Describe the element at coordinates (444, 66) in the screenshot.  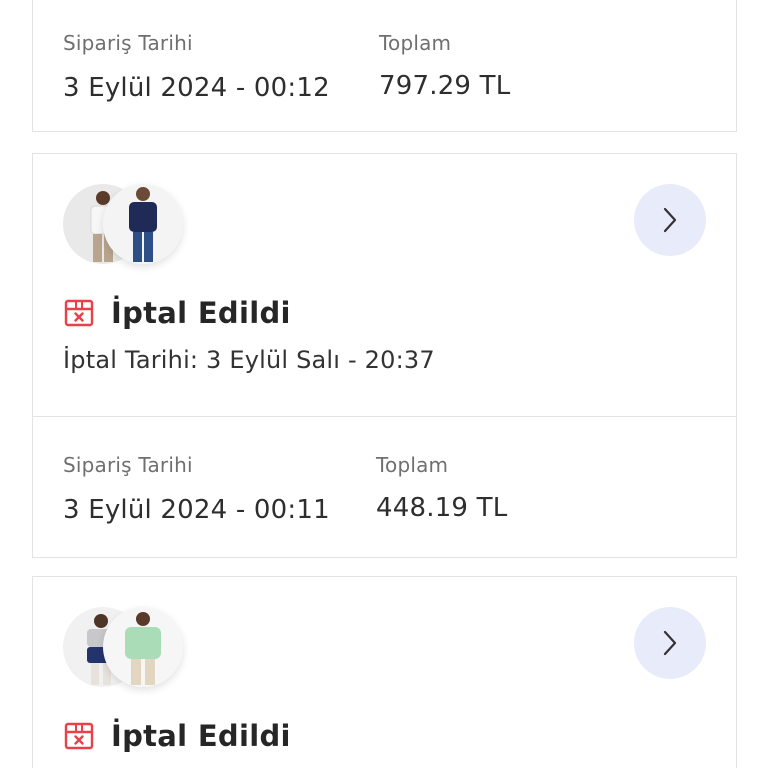
I see `order-total-column: Toplam 797.29 TL` at that location.